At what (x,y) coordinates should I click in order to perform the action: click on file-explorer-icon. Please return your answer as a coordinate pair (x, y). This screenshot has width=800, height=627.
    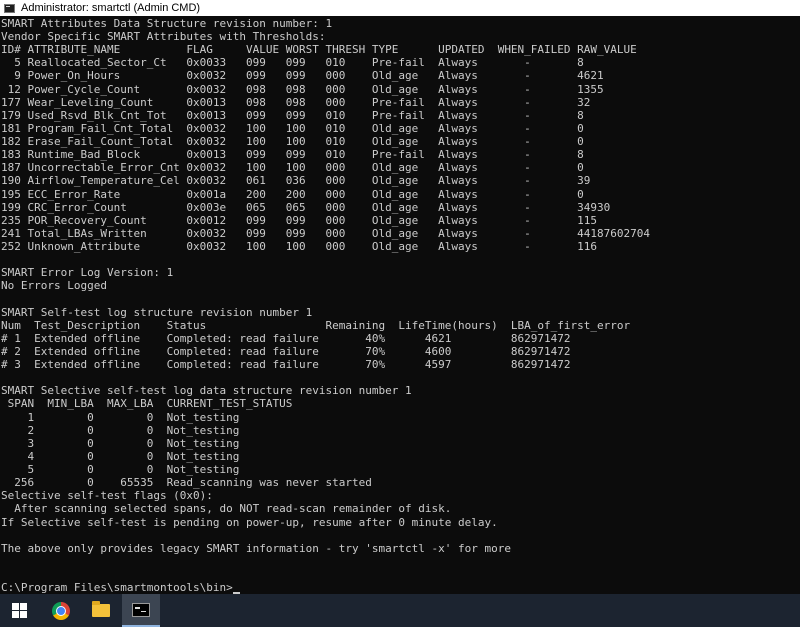
    Looking at the image, I should click on (101, 609).